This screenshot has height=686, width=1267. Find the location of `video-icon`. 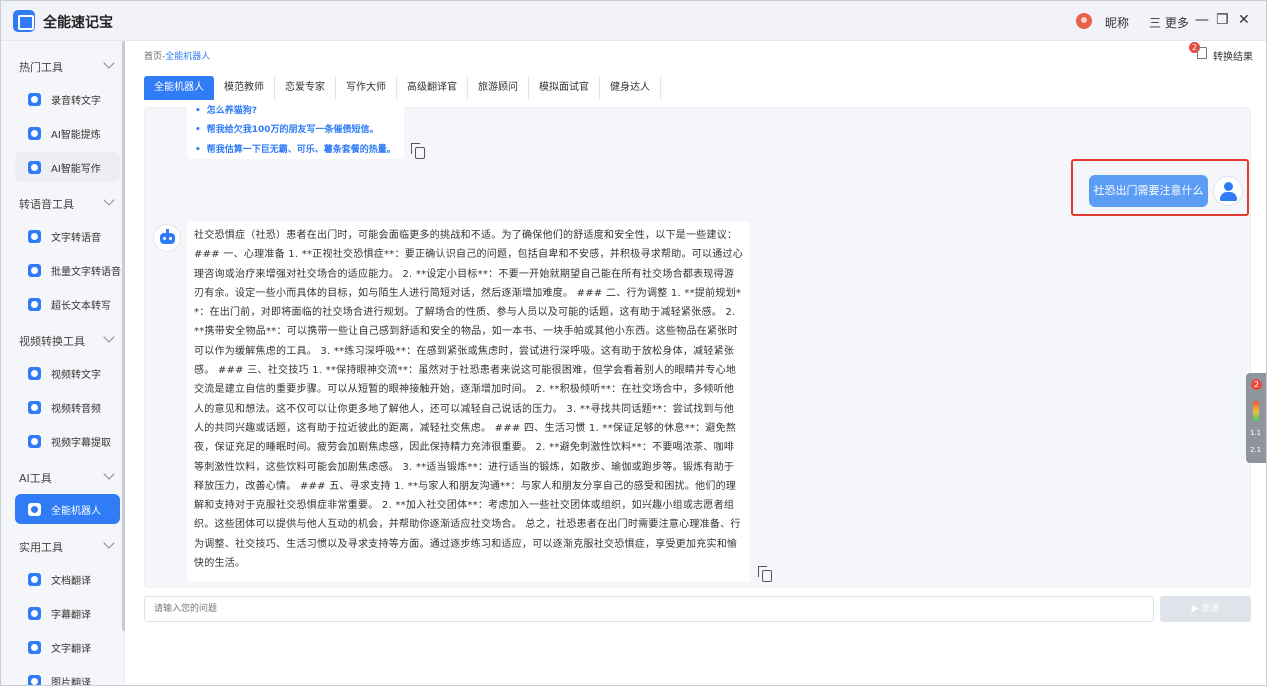

video-icon is located at coordinates (34, 373).